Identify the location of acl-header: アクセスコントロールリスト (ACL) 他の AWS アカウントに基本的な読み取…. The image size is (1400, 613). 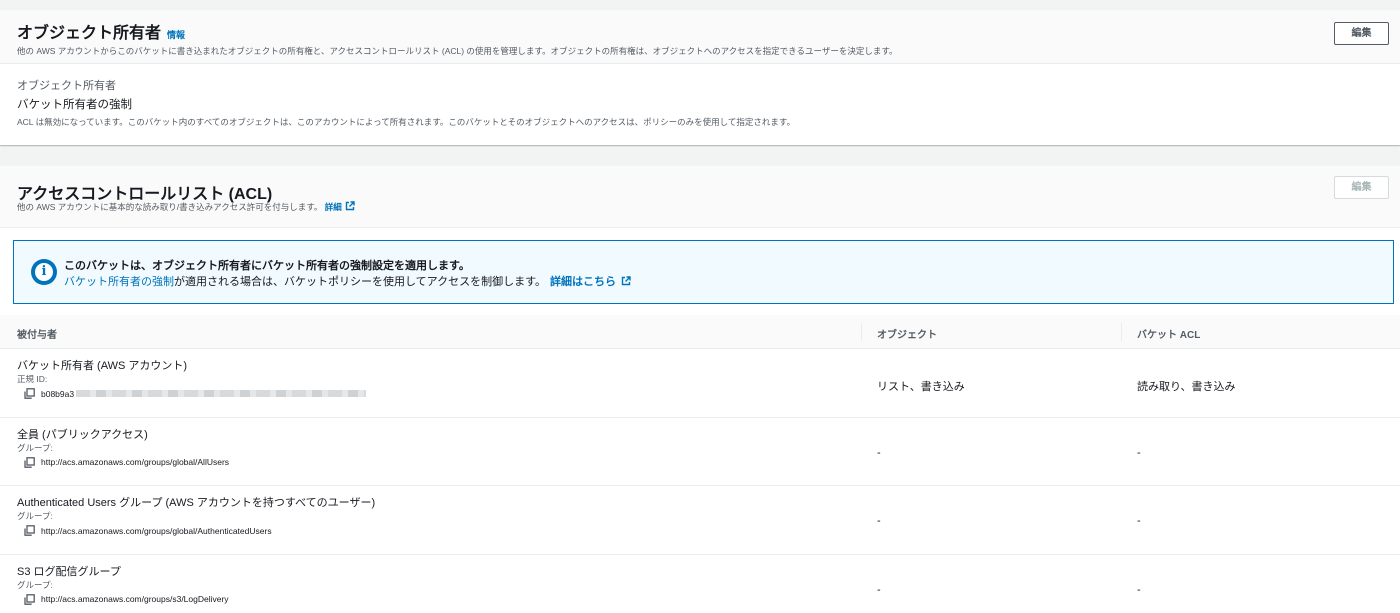
(700, 197).